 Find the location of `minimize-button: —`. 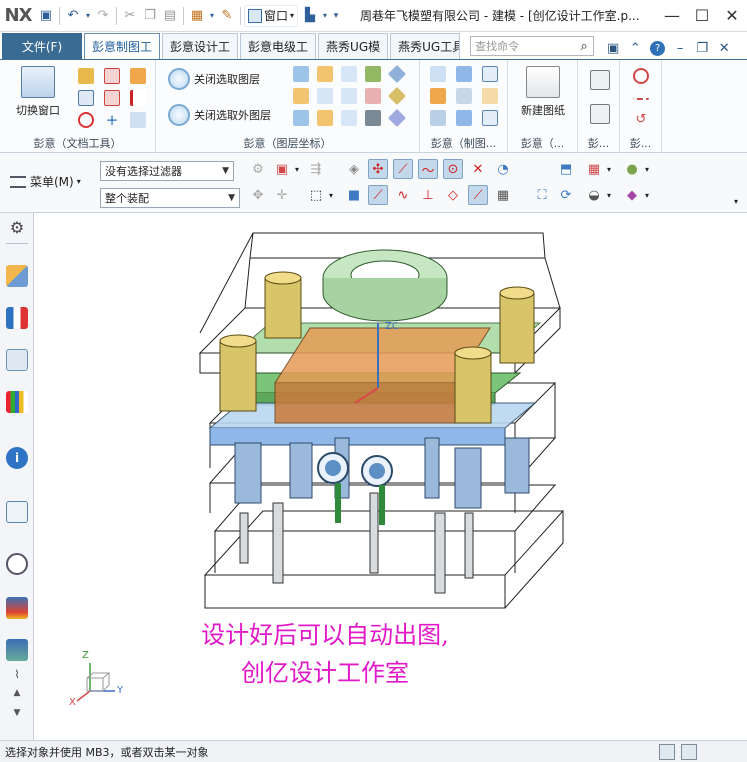

minimize-button: — is located at coordinates (672, 16).